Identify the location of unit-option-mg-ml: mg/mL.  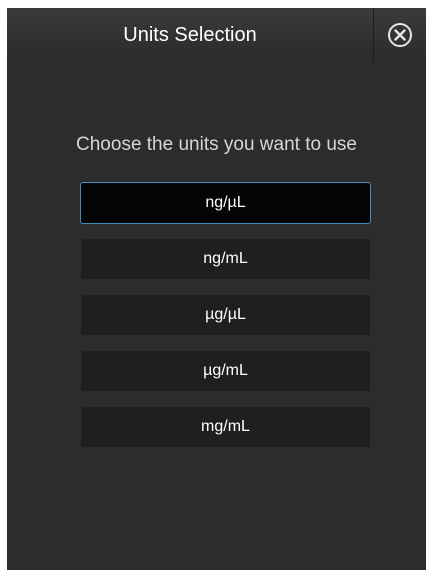
(225, 427).